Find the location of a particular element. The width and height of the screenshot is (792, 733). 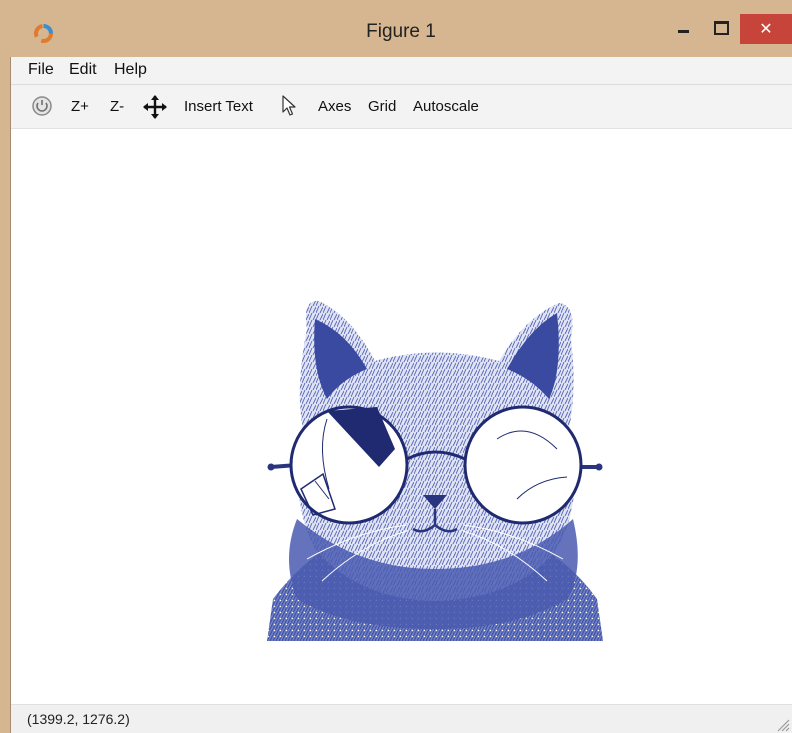

zoom-in-button: Z+ is located at coordinates (80, 106).